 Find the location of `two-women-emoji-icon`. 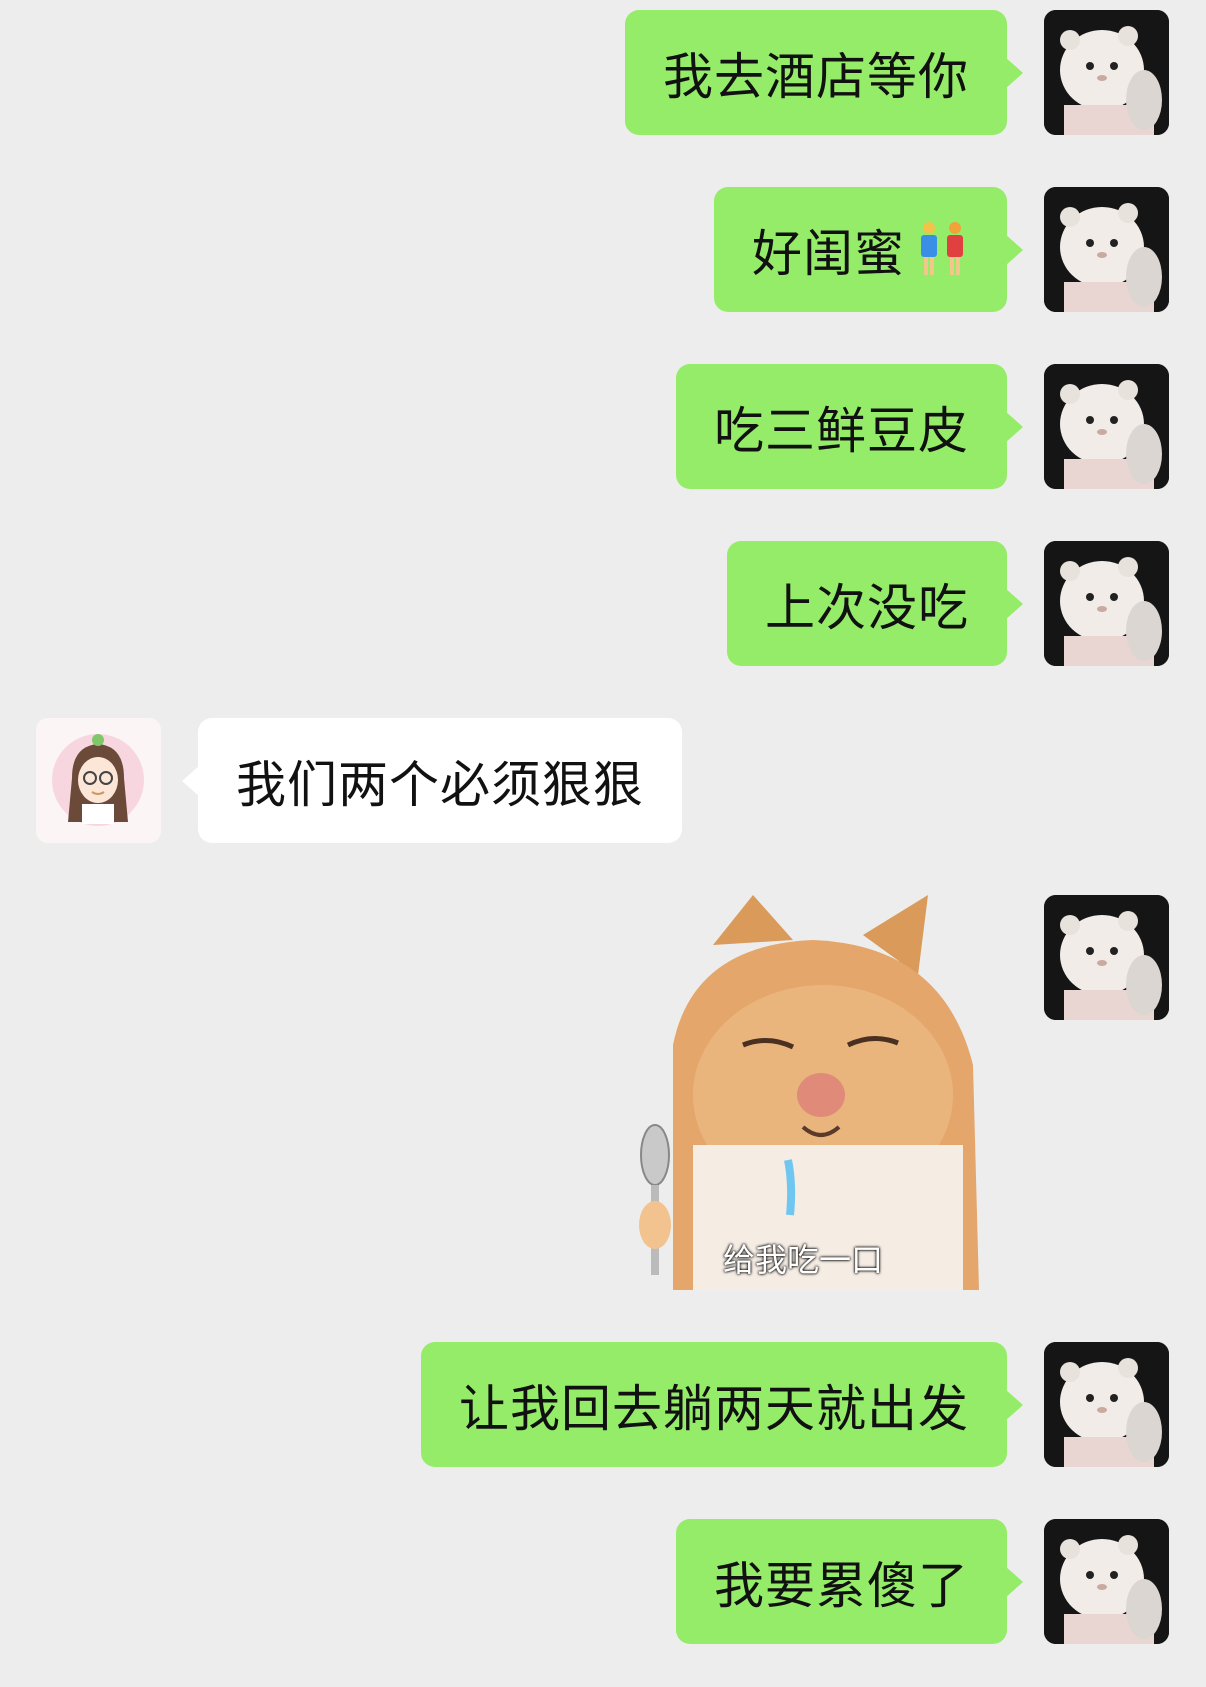

two-women-emoji-icon is located at coordinates (942, 250).